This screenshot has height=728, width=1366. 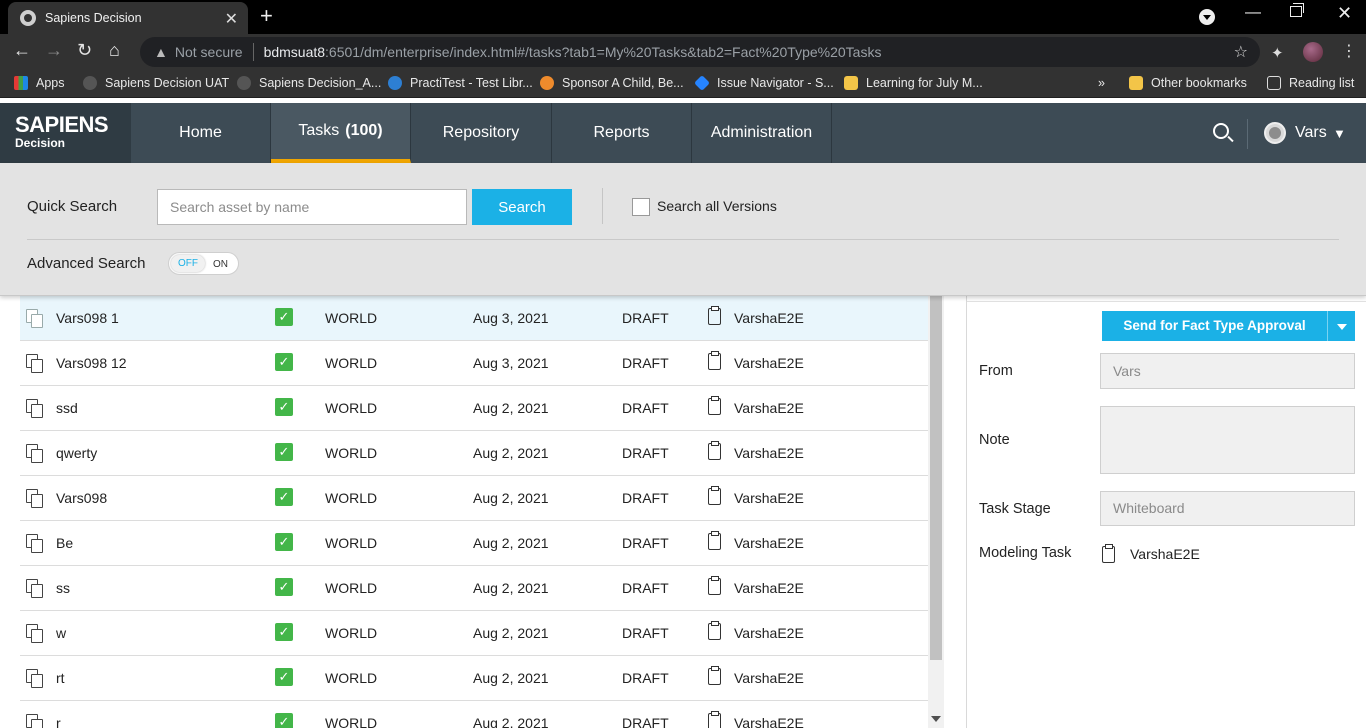 I want to click on bookmark-item: Sapiens Decision UAT, so click(x=156, y=83).